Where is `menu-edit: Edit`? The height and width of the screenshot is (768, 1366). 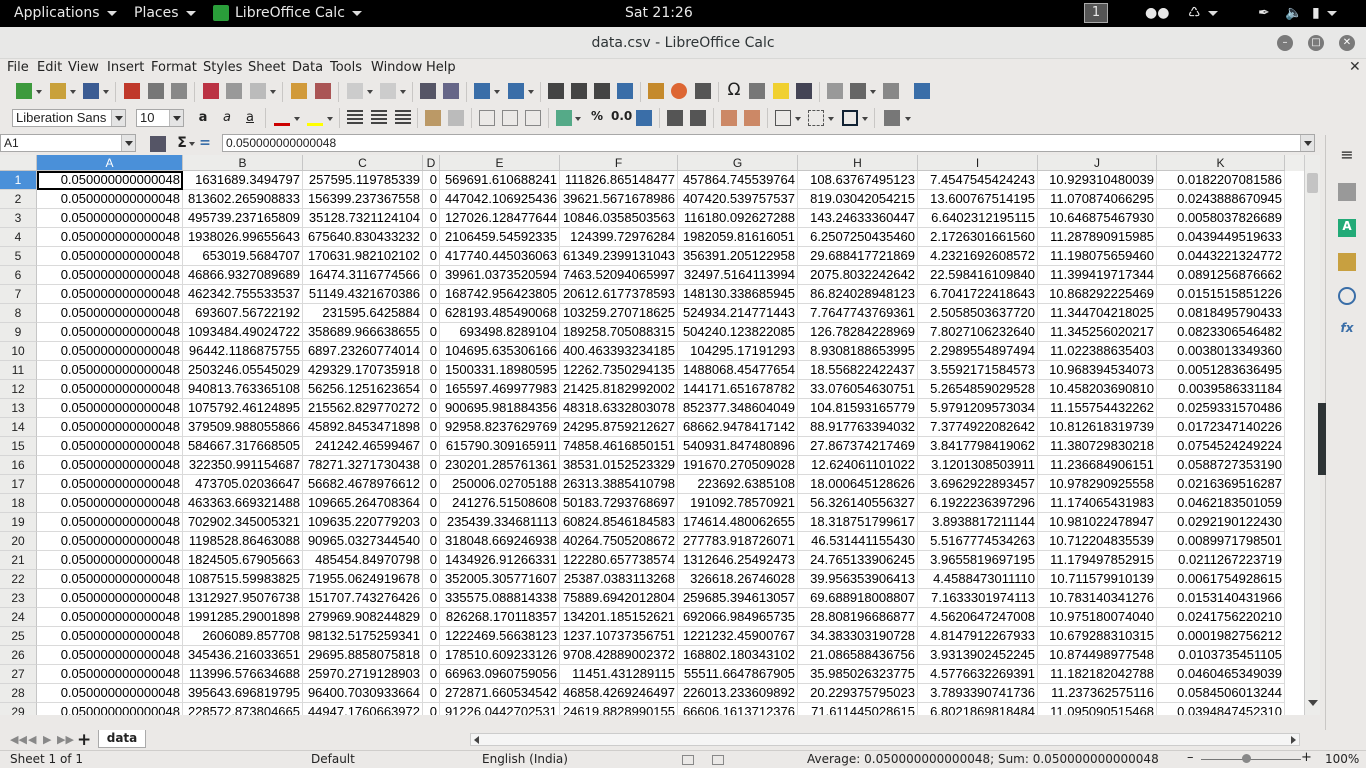
menu-edit: Edit is located at coordinates (49, 67).